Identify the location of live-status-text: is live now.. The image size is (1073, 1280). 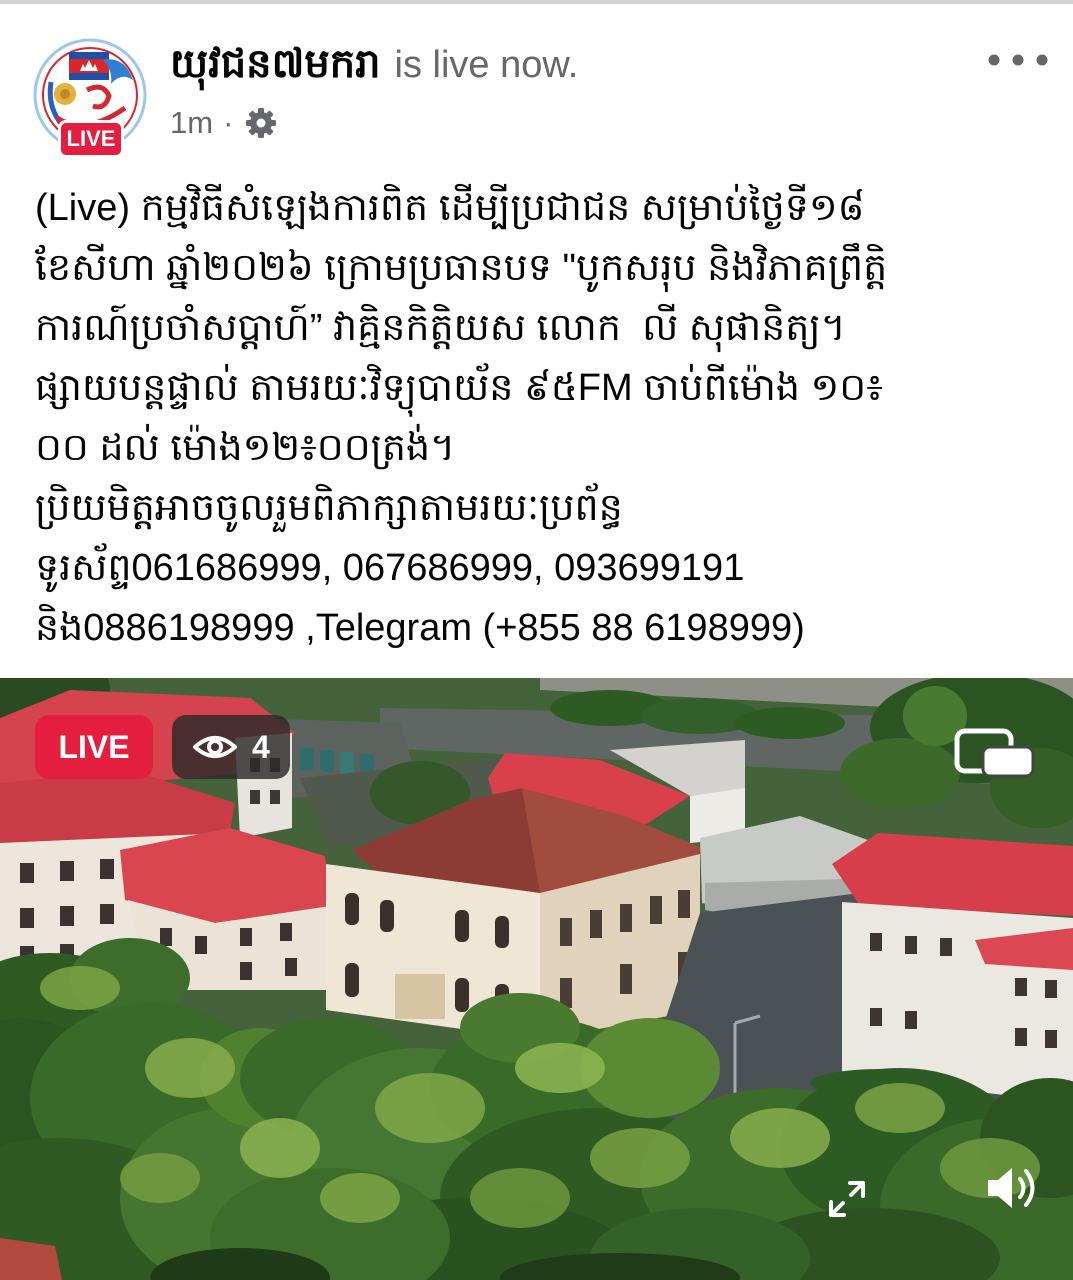
(486, 65).